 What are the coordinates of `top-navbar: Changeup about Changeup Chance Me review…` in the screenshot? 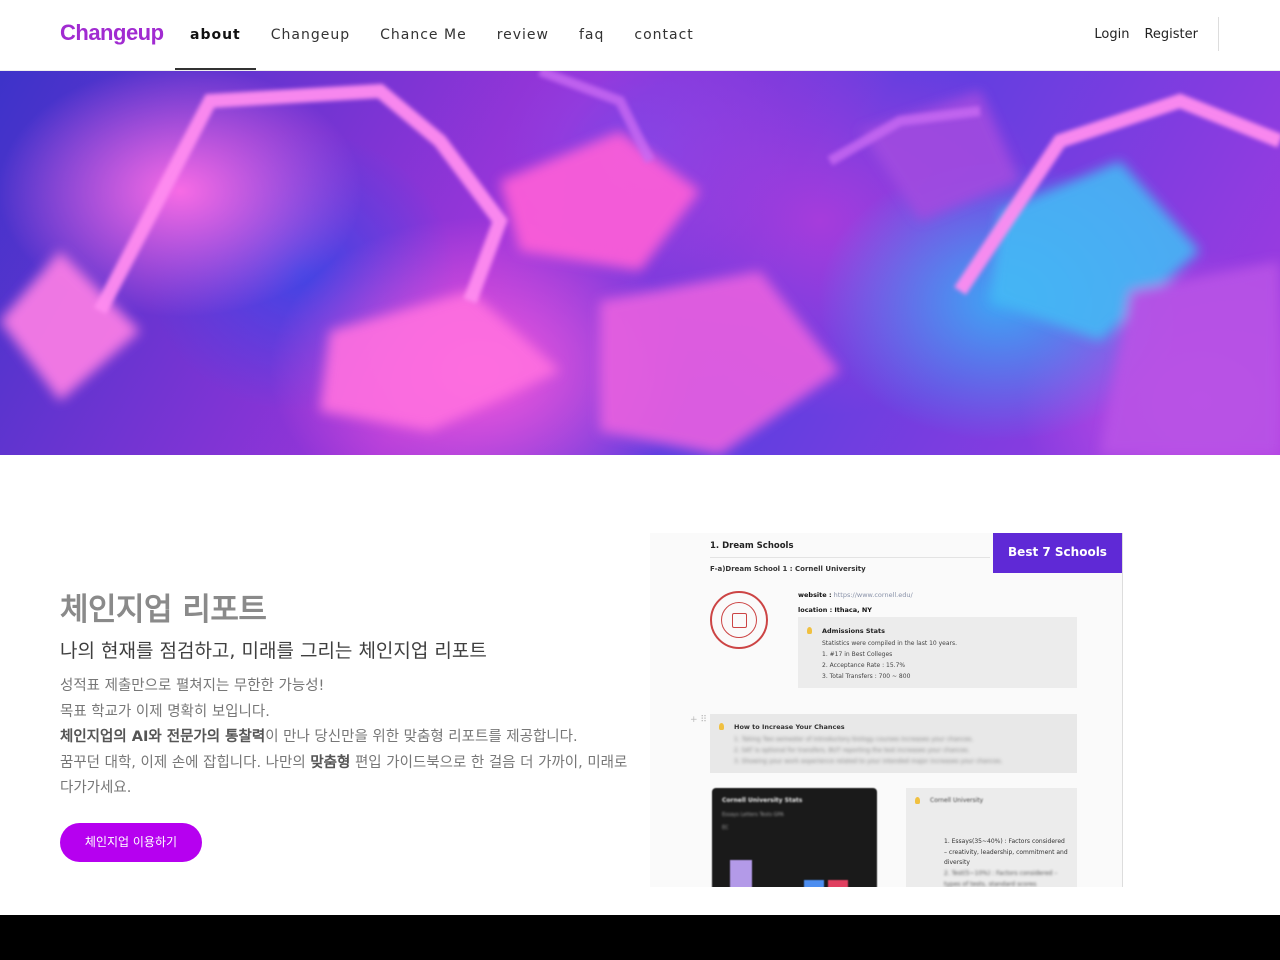 It's located at (640, 35).